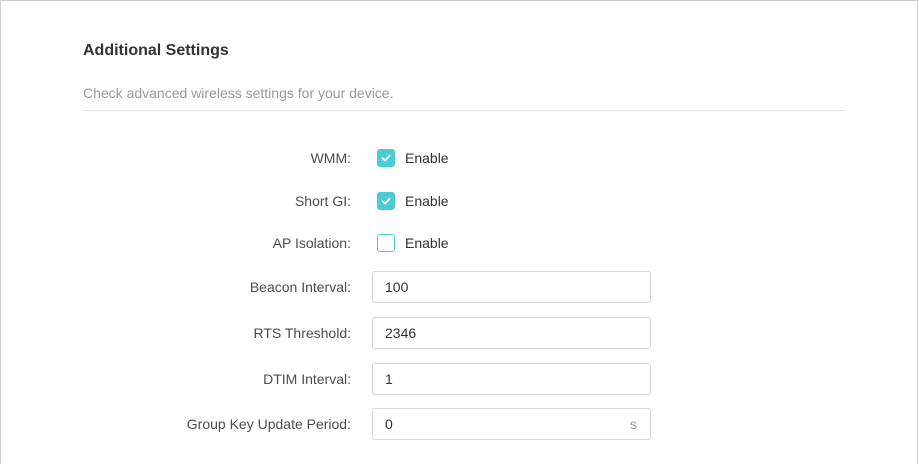 The width and height of the screenshot is (919, 464). Describe the element at coordinates (451, 243) in the screenshot. I see `ap-isolation-row: AP Isolation: Enable` at that location.